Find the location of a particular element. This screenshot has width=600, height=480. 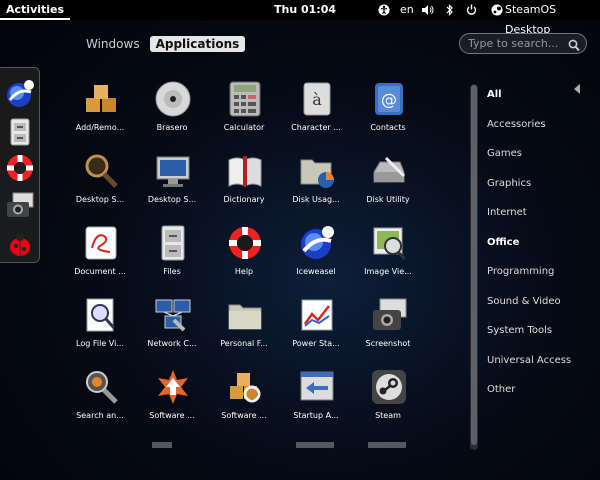

app-dictionary: Dictionary is located at coordinates (244, 186).